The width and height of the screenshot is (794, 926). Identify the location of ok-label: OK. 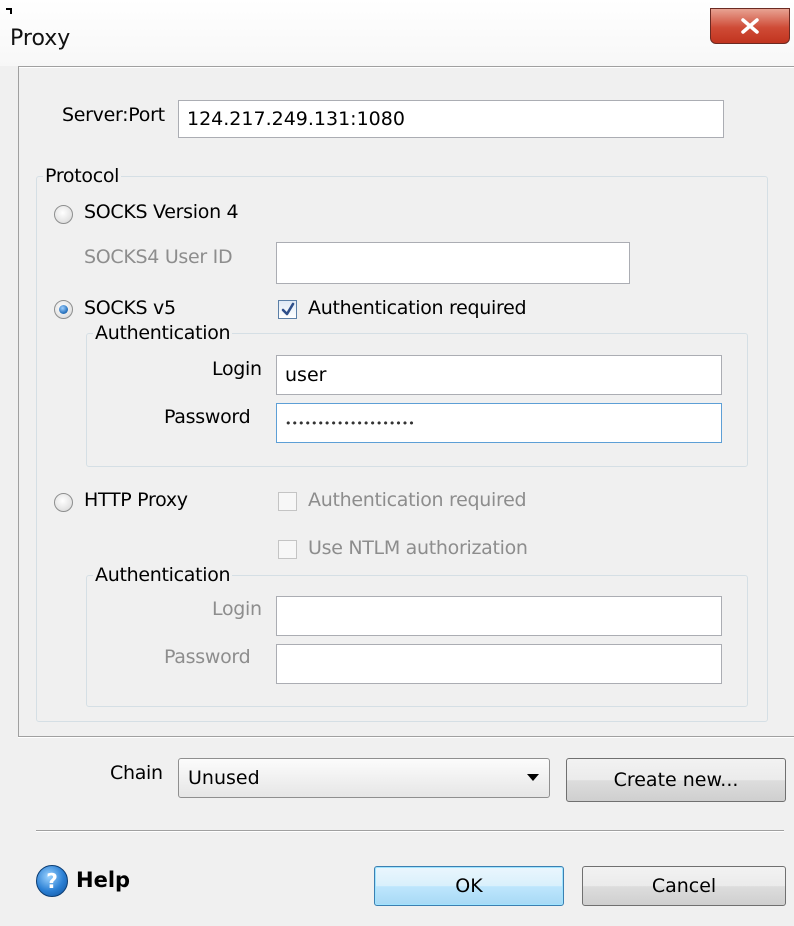
(469, 886).